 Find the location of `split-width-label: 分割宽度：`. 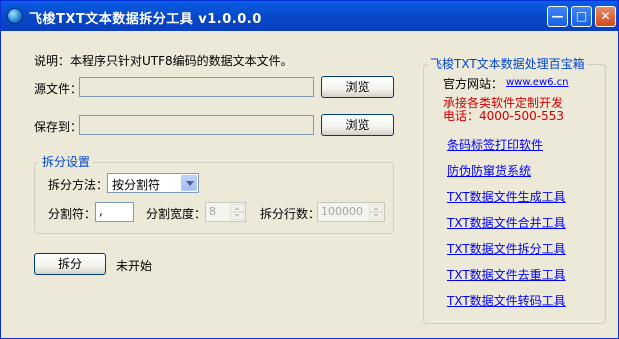

split-width-label: 分割宽度： is located at coordinates (176, 214).